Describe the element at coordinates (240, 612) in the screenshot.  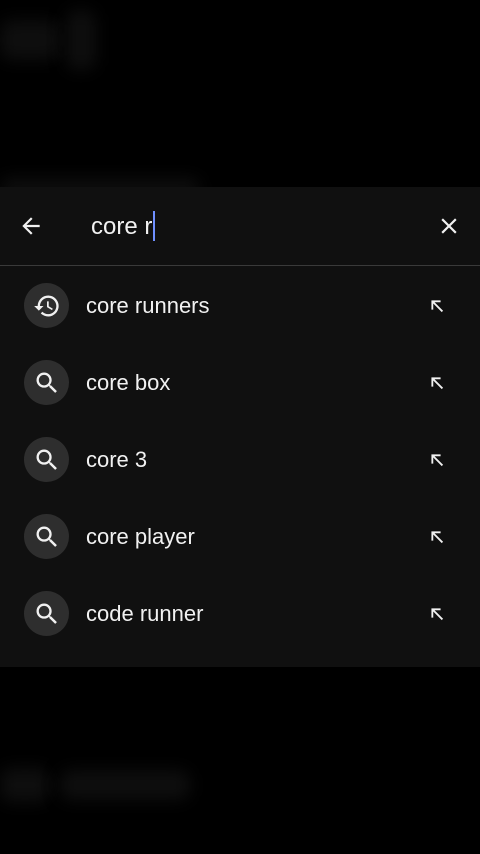
I see `suggestion-item: code runner` at that location.